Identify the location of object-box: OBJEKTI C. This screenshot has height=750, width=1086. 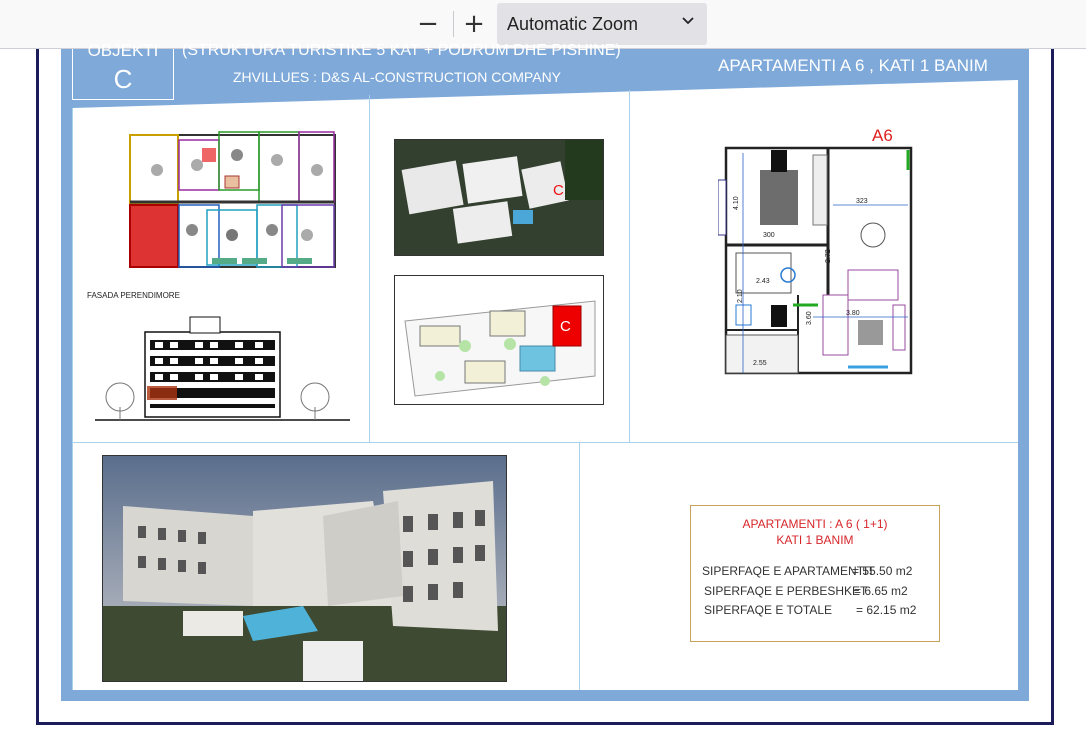
(123, 70).